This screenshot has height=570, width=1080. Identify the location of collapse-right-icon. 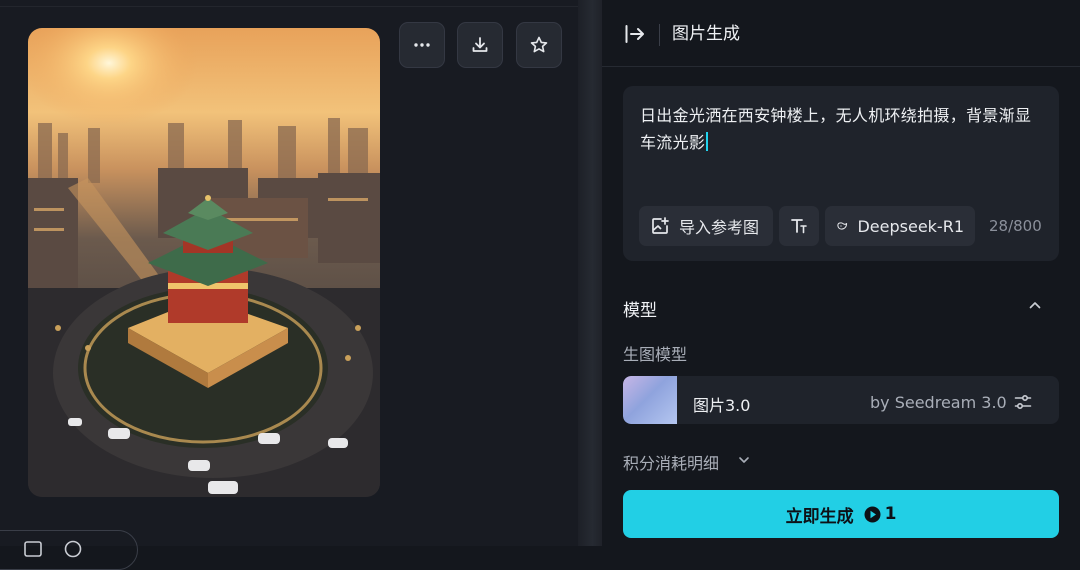
(635, 34).